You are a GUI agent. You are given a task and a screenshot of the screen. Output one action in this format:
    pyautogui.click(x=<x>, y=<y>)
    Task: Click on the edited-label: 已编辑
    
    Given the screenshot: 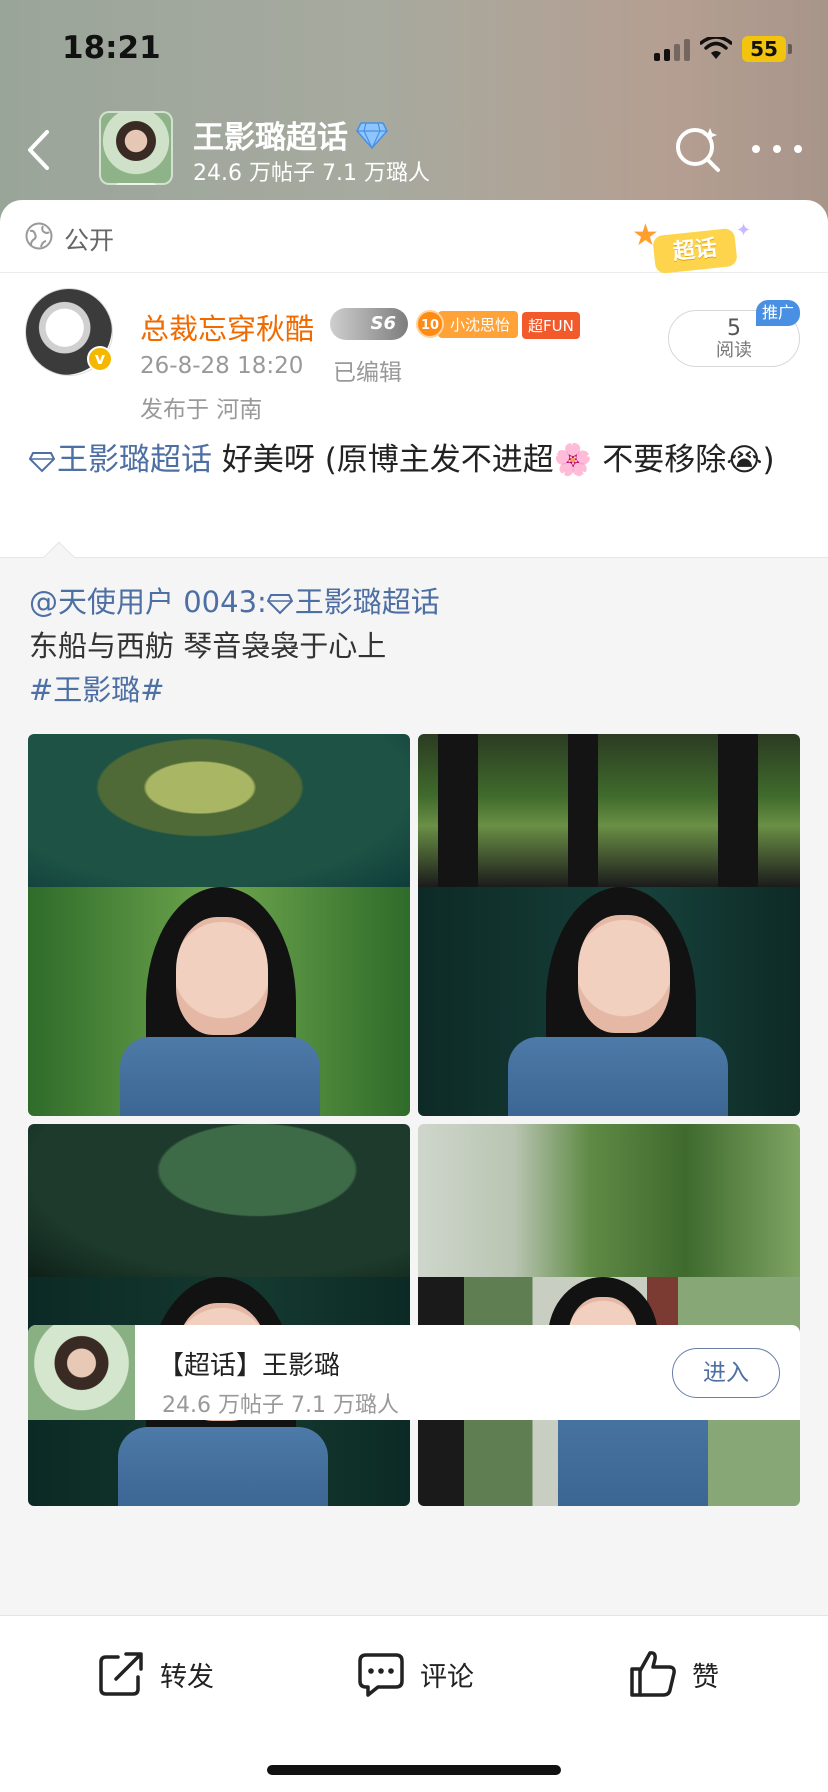 What is the action you would take?
    pyautogui.click(x=367, y=370)
    